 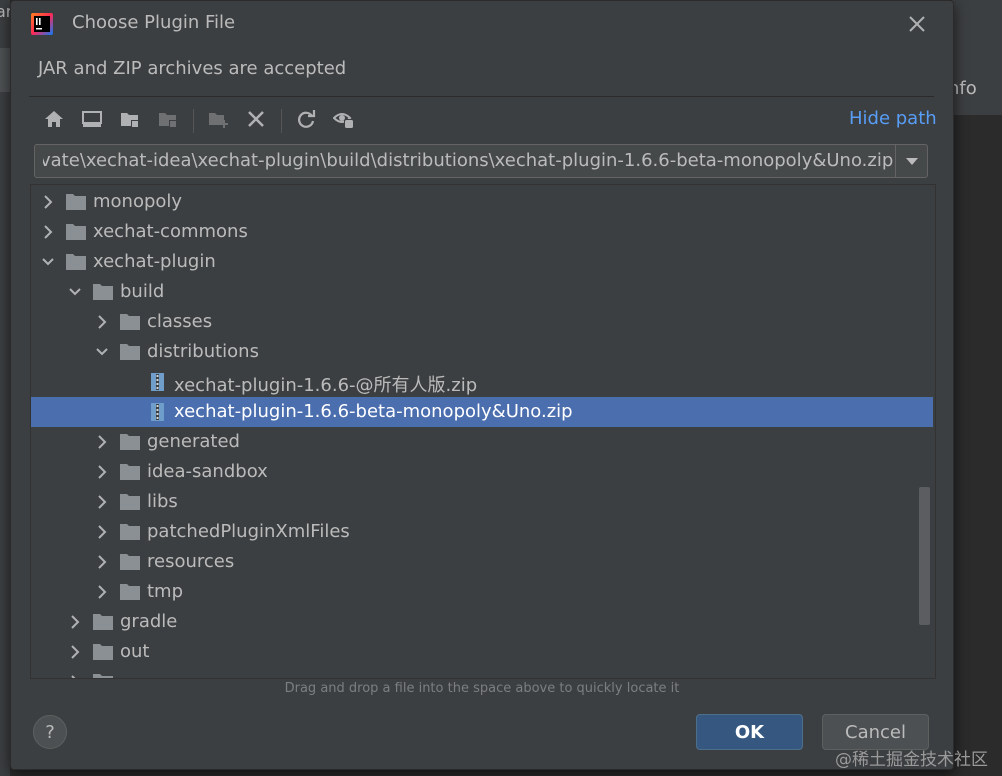 What do you see at coordinates (917, 24) in the screenshot?
I see `close-icon` at bounding box center [917, 24].